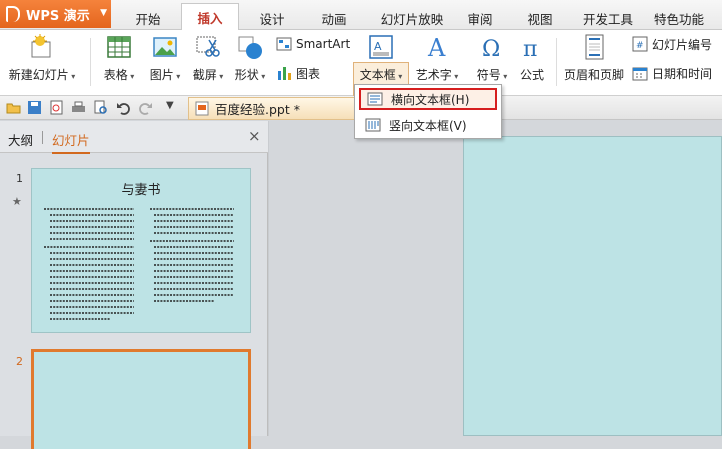 This screenshot has height=449, width=722. I want to click on textbox-label: 文本框, so click(381, 74).